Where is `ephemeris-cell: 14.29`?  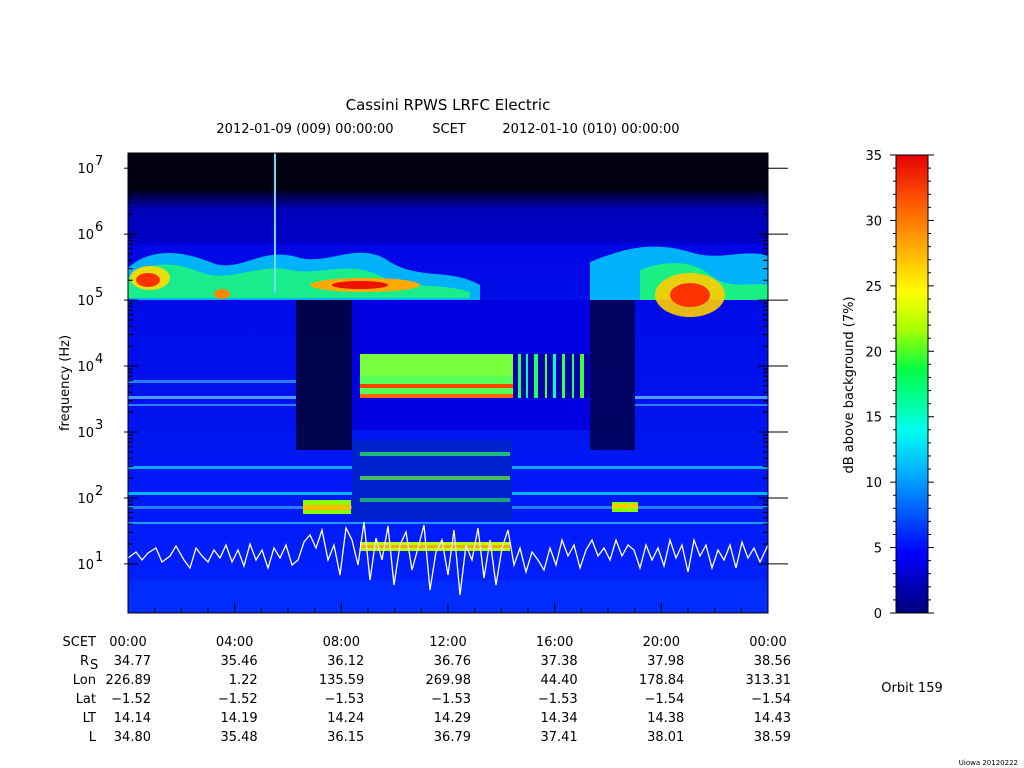 ephemeris-cell: 14.29 is located at coordinates (452, 718).